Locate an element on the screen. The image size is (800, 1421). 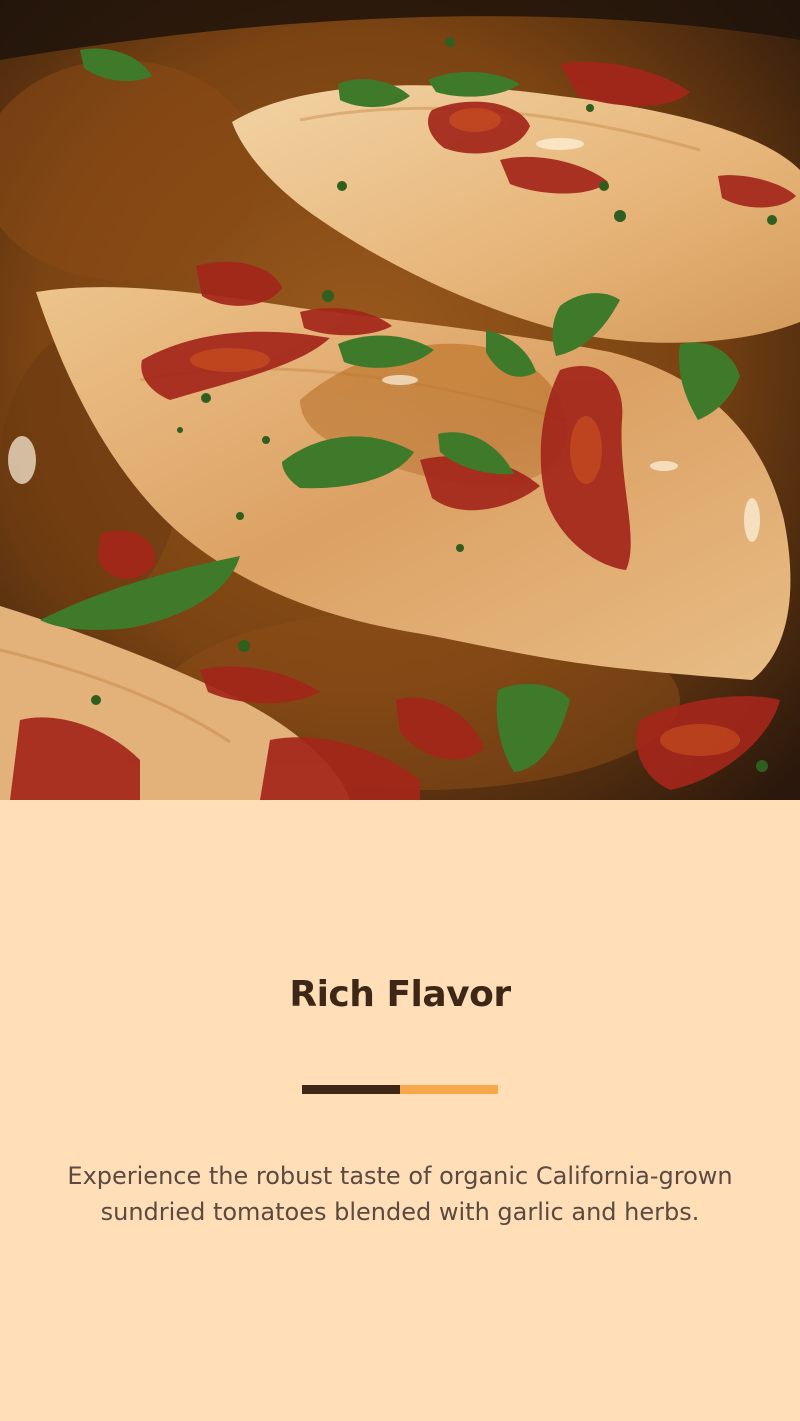
progress-filled-segment is located at coordinates (351, 1089).